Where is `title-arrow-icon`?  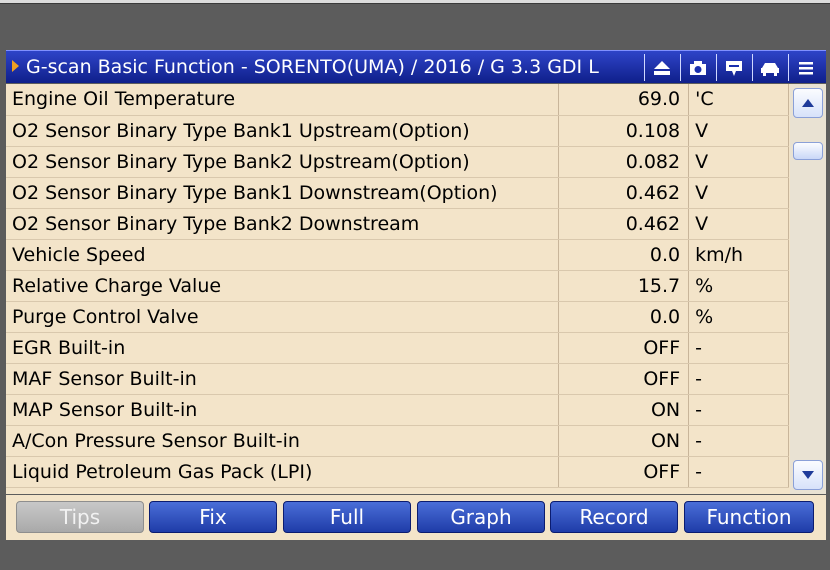 title-arrow-icon is located at coordinates (15, 66).